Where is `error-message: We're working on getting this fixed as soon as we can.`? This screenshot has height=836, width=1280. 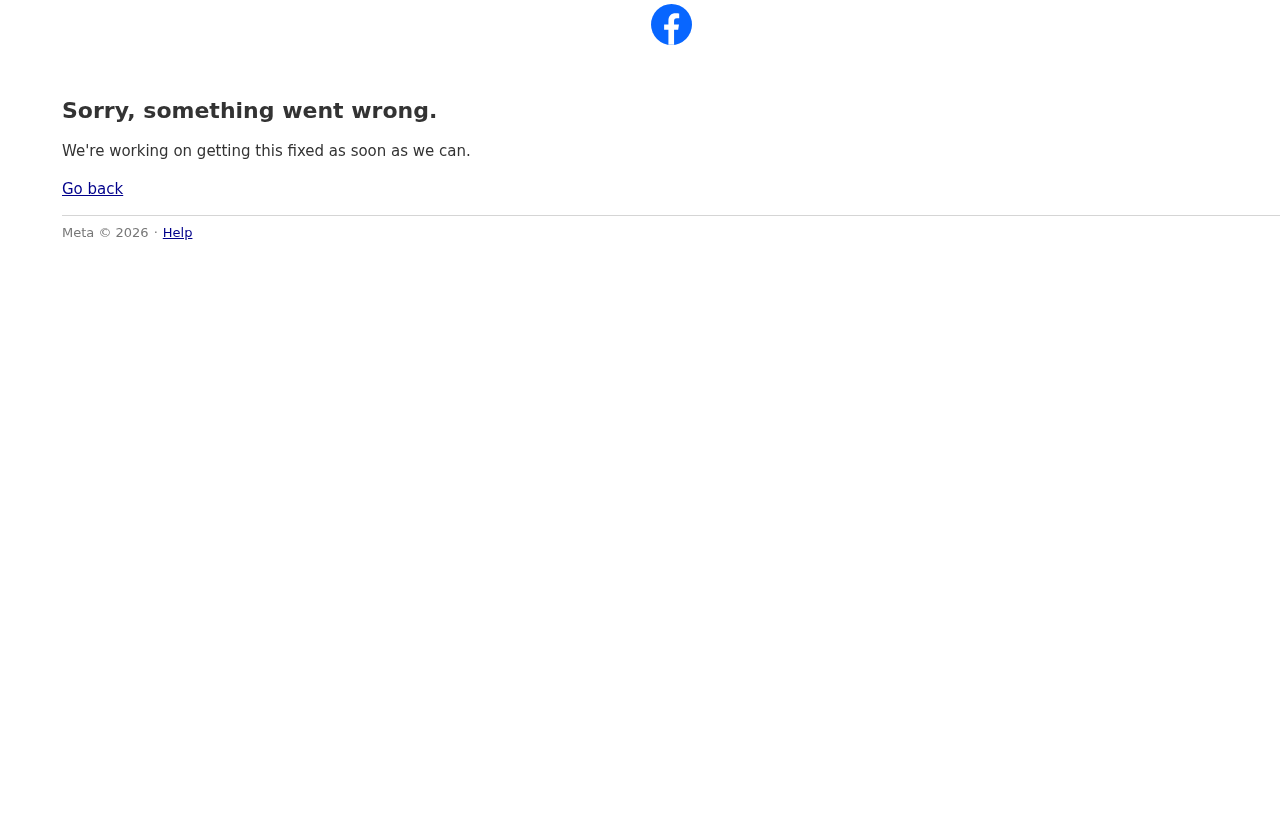 error-message: We're working on getting this fixed as soon as we can. is located at coordinates (266, 151).